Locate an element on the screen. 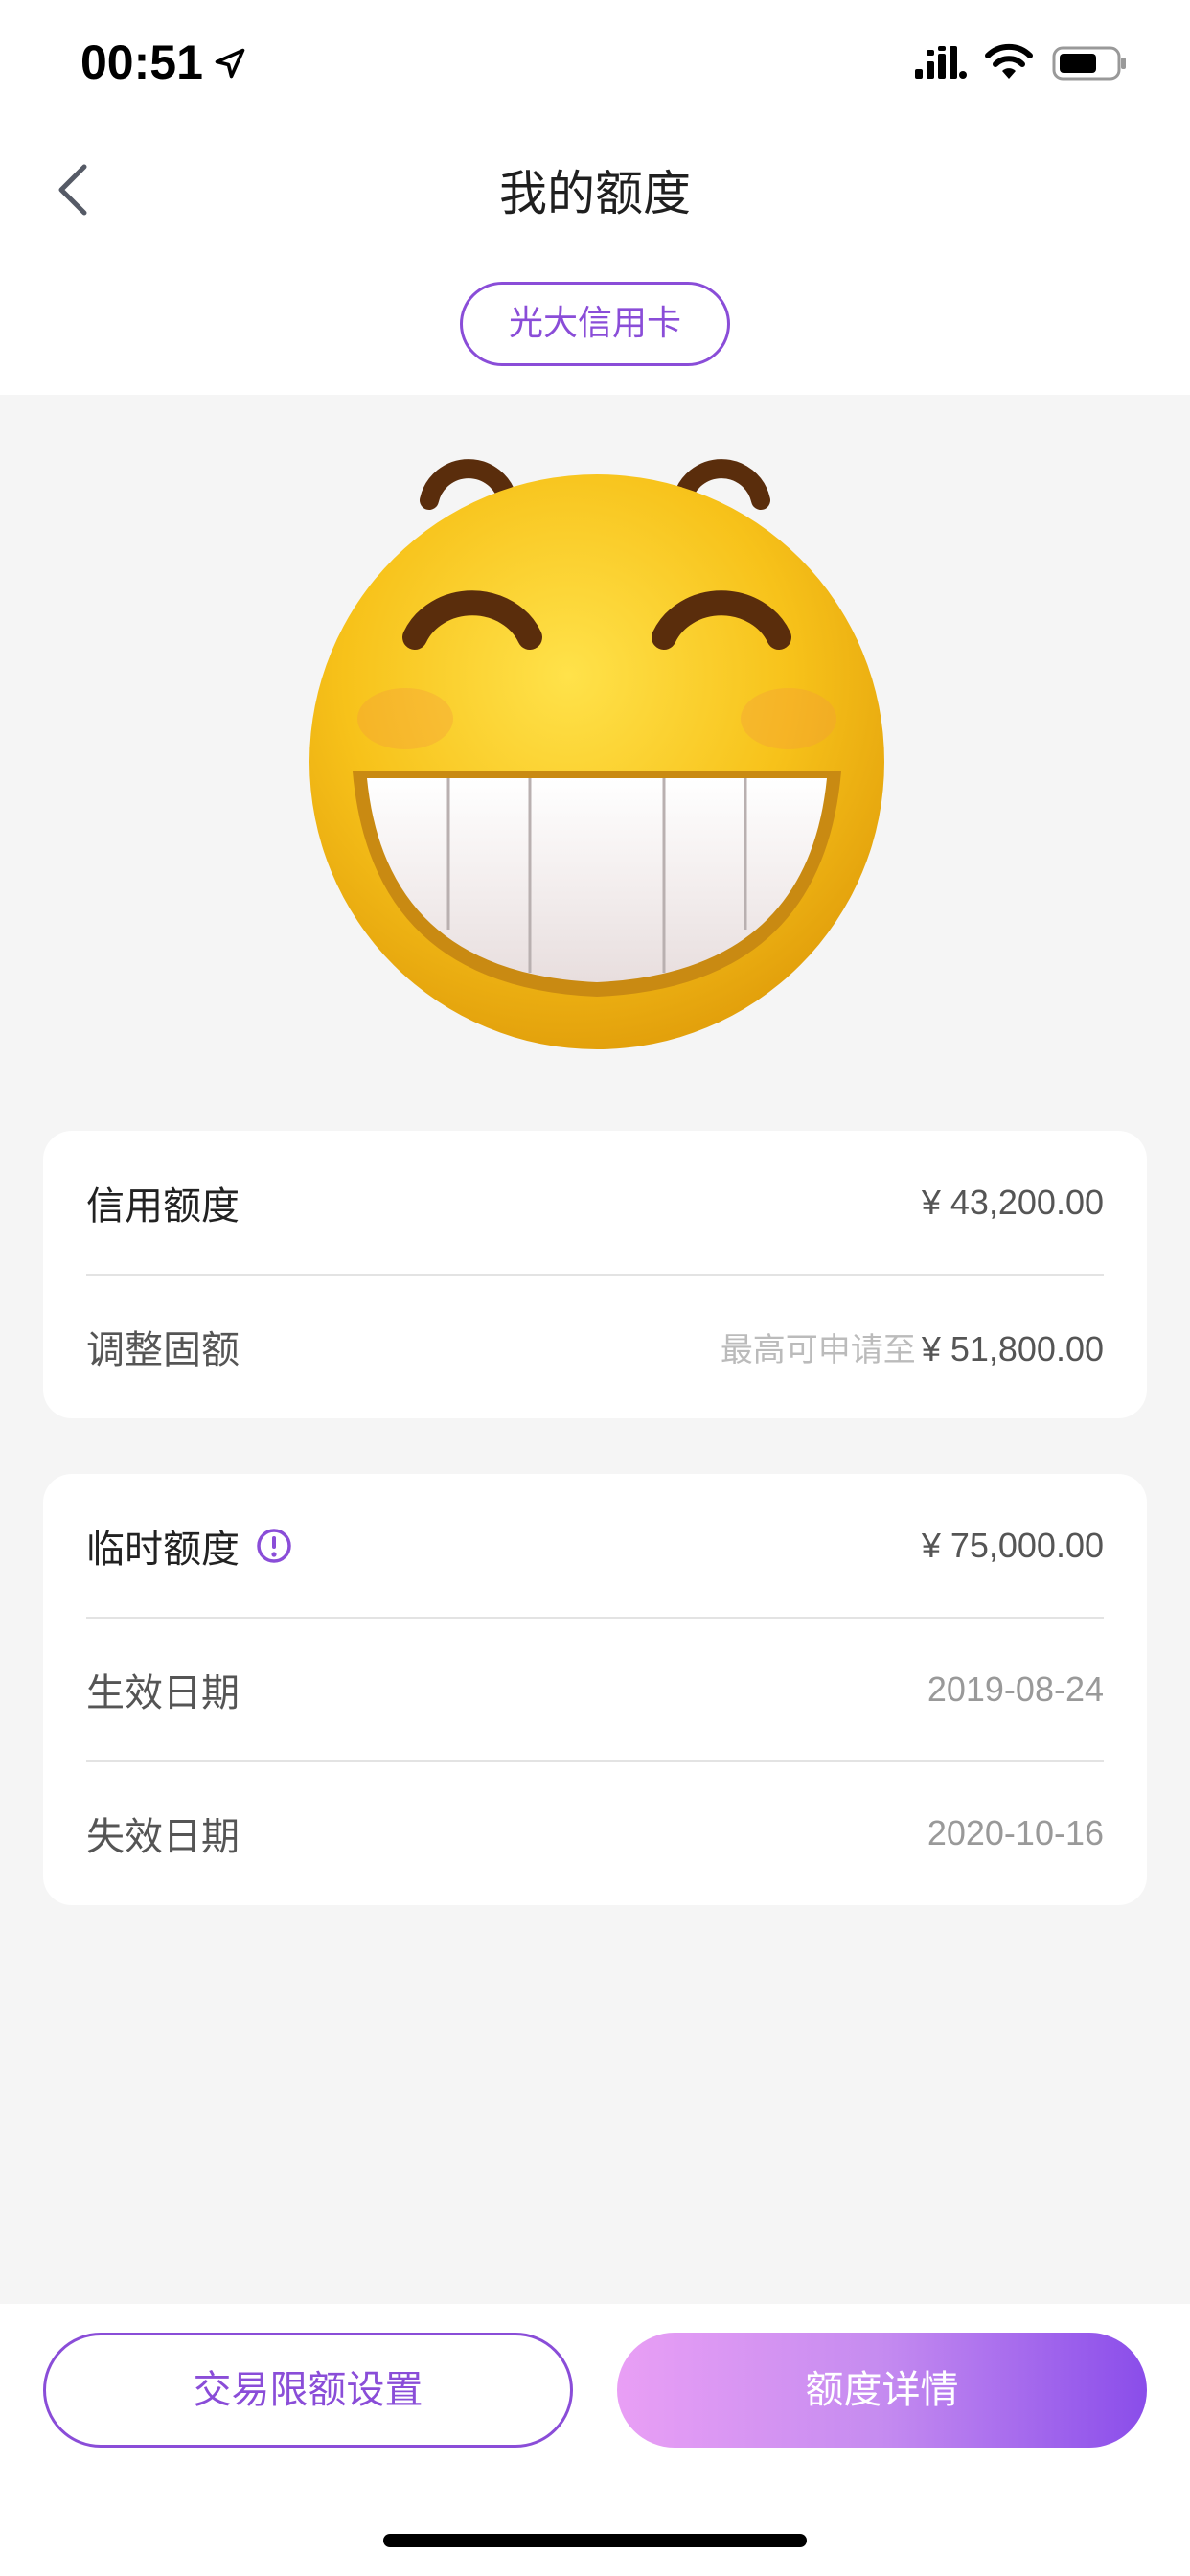 The image size is (1190, 2576). wifi-icon is located at coordinates (1009, 61).